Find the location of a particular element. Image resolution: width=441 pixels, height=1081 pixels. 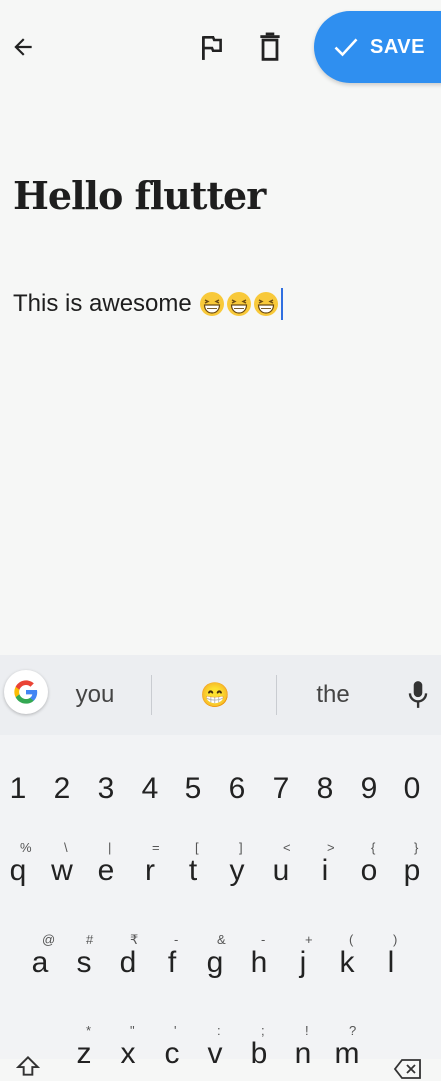

key-9: 9 is located at coordinates (369, 780).